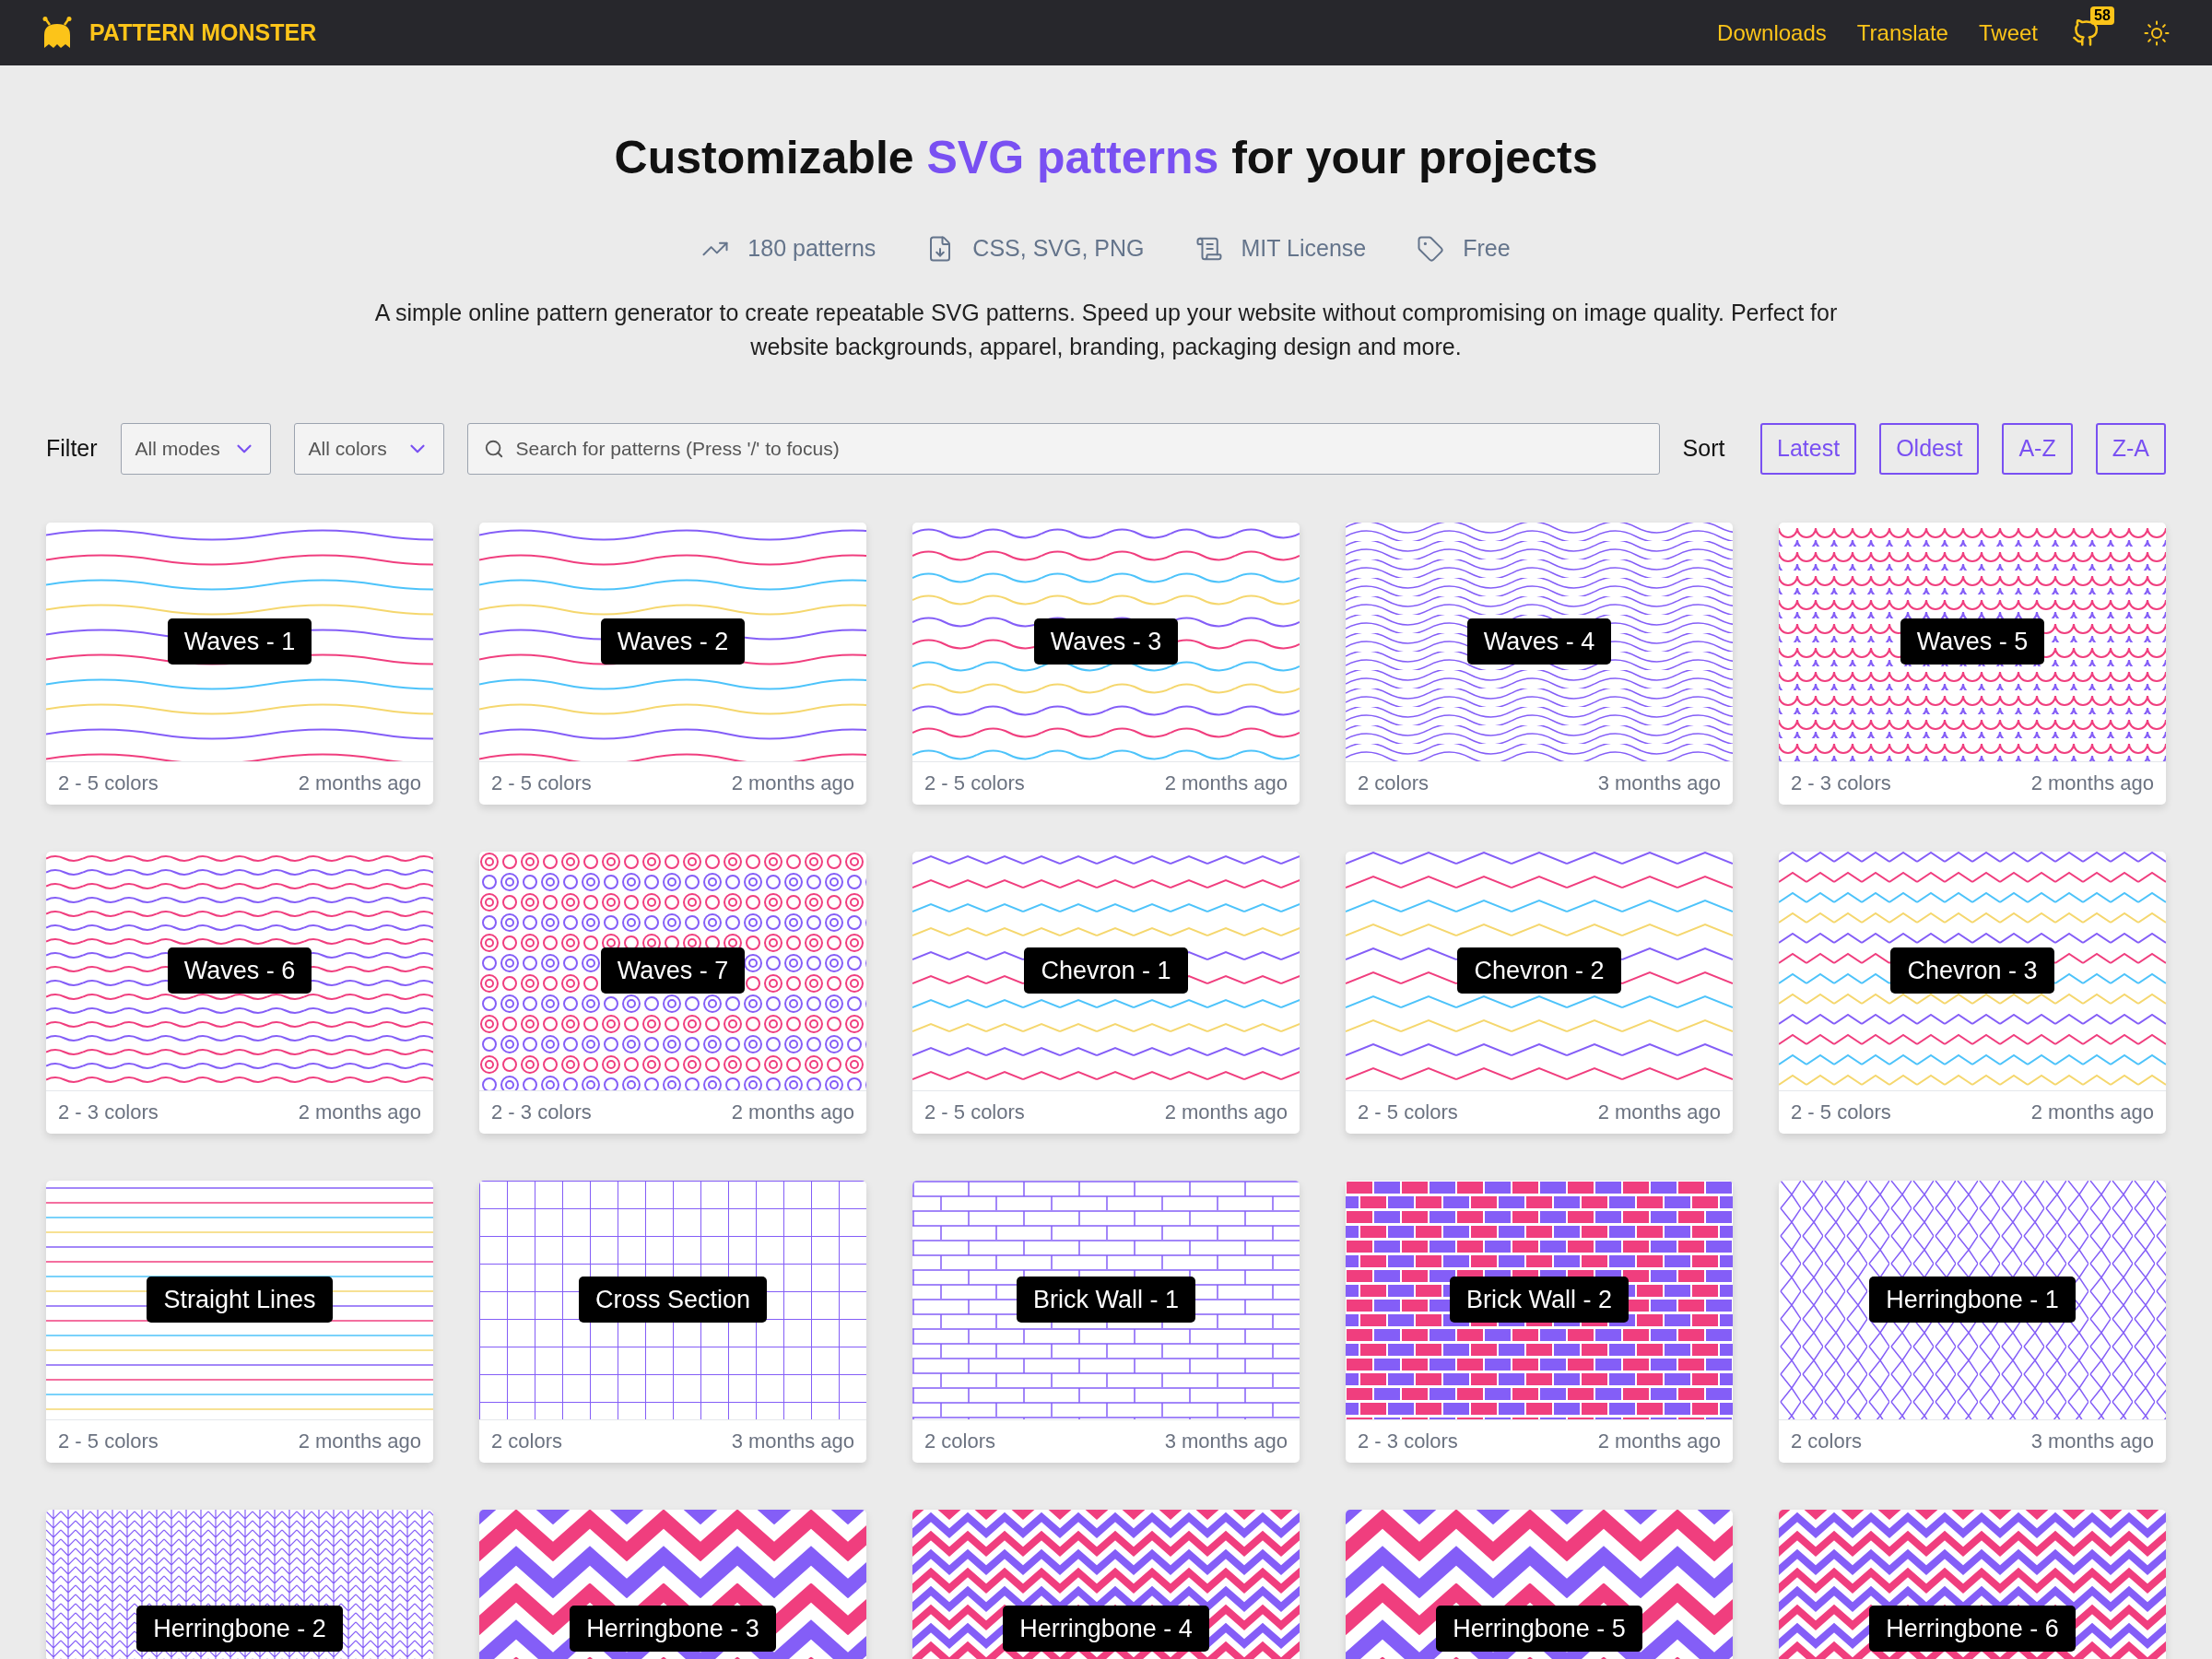 The image size is (2212, 1659). What do you see at coordinates (239, 970) in the screenshot?
I see `pattern-name: Waves - 6` at bounding box center [239, 970].